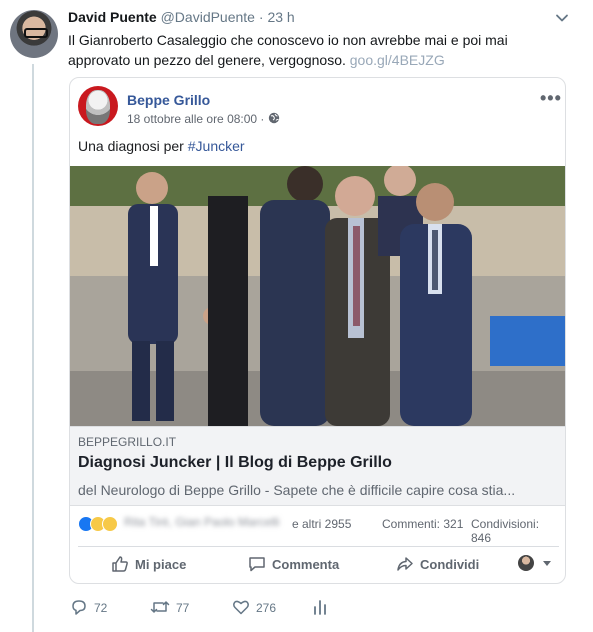  I want to click on share-button: Condividi, so click(437, 564).